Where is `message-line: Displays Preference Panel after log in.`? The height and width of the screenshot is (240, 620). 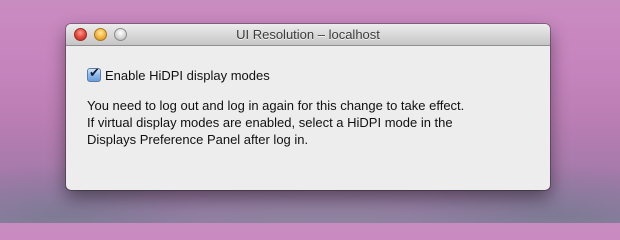 message-line: Displays Preference Panel after log in. is located at coordinates (198, 139).